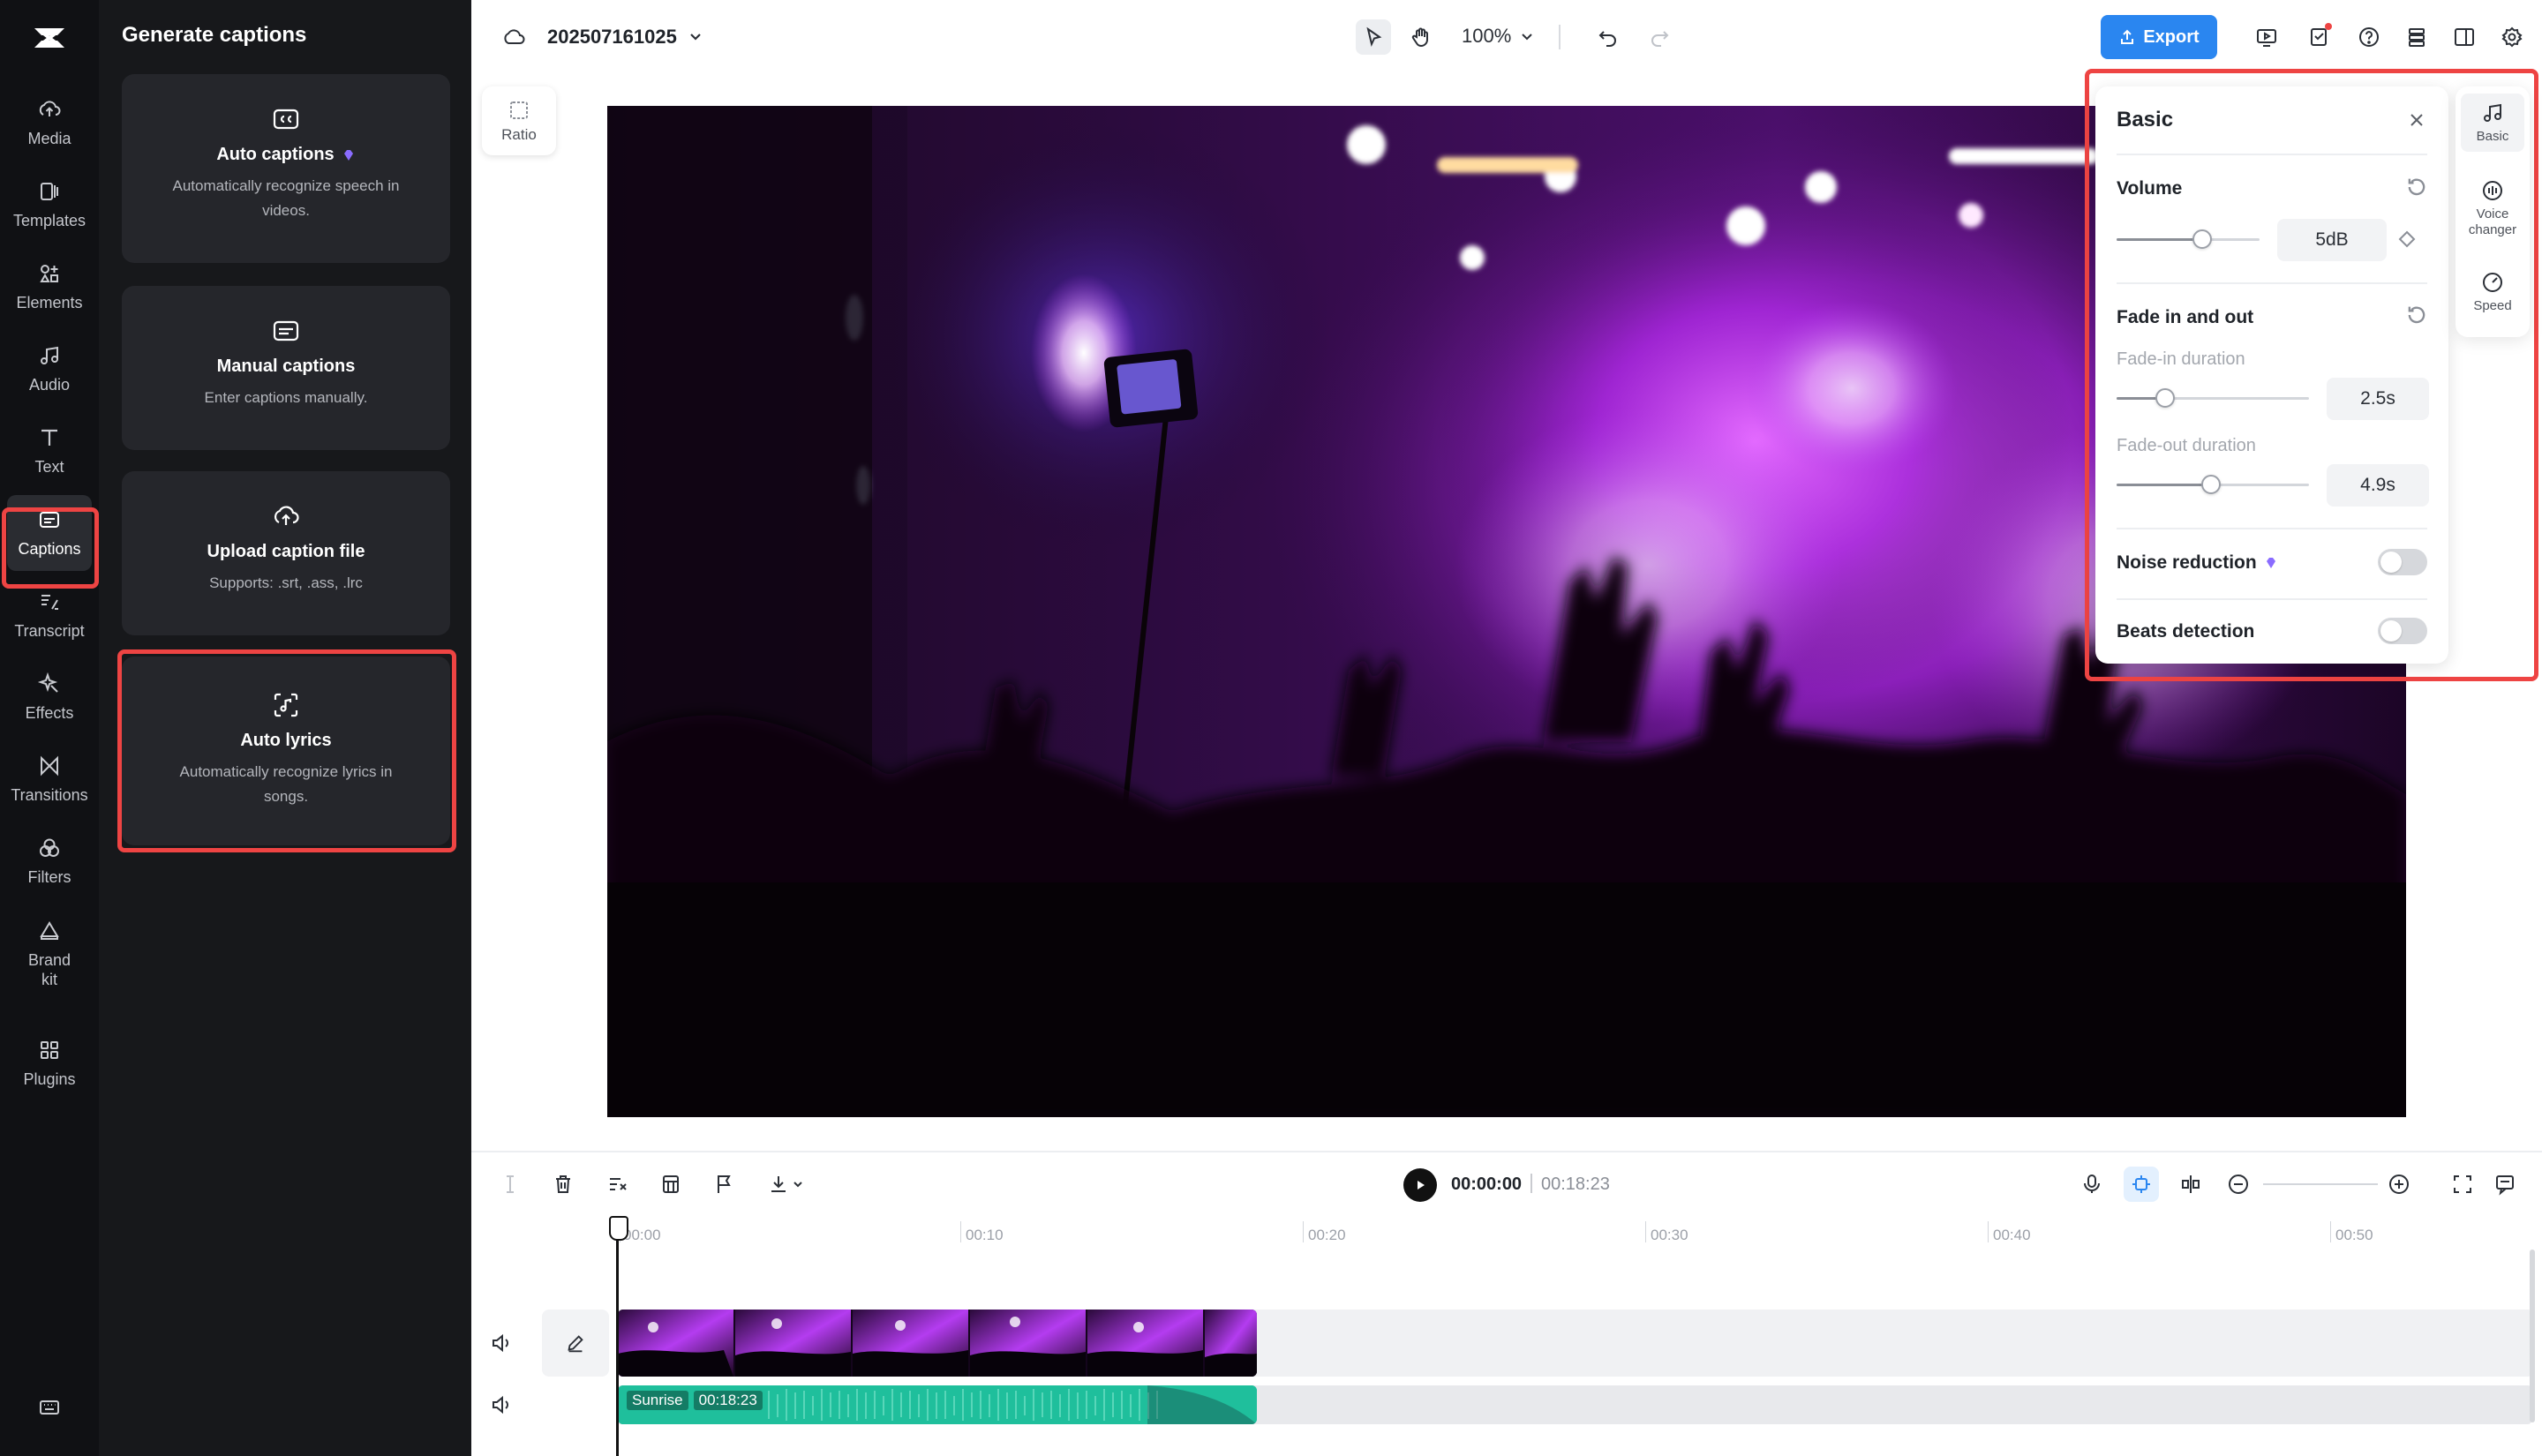  Describe the element at coordinates (2505, 1184) in the screenshot. I see `comment-button` at that location.